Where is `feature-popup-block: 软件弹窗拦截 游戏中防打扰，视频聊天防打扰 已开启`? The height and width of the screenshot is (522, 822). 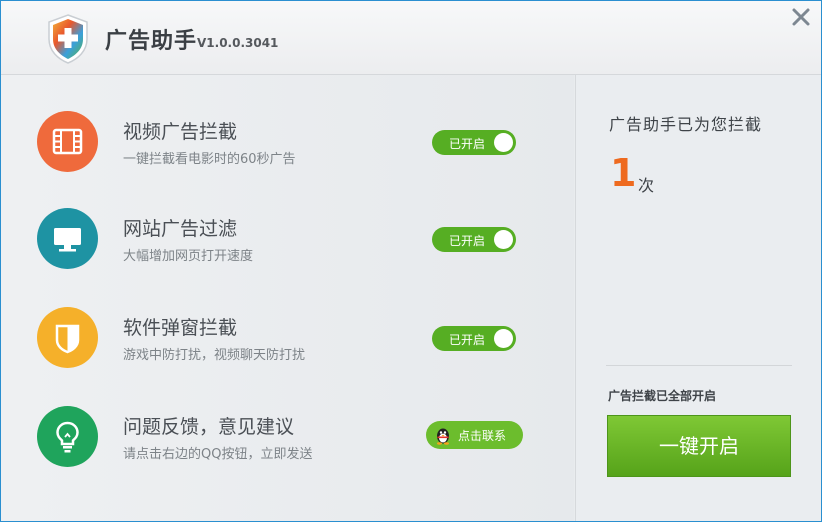
feature-popup-block: 软件弹窗拦截 游戏中防打扰，视频聊天防打扰 已开启 is located at coordinates (297, 338).